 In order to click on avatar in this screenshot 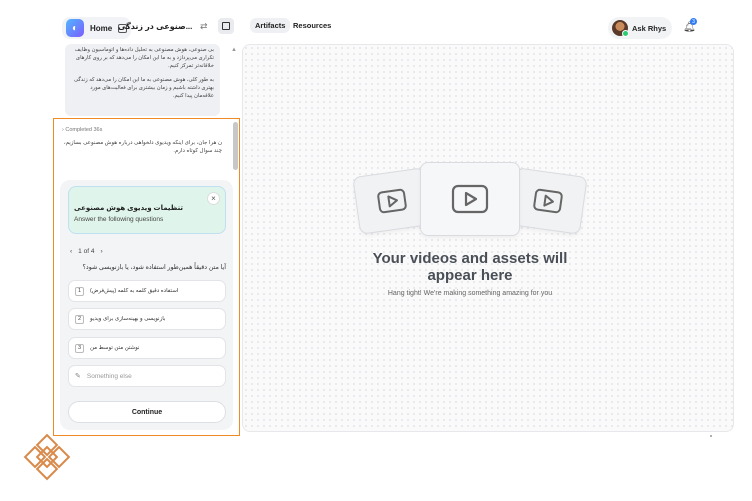, I will do `click(620, 28)`.